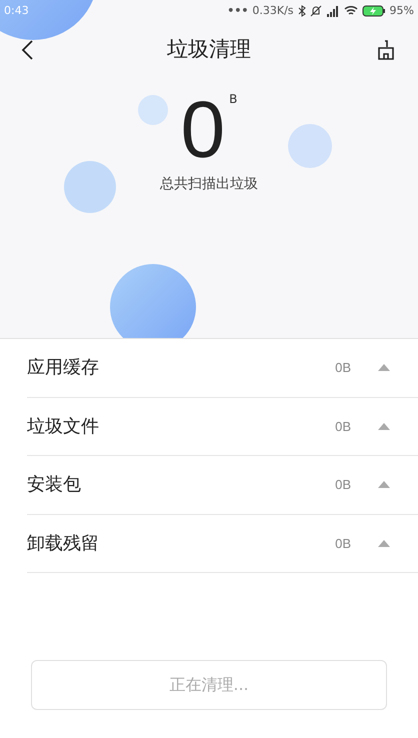 The width and height of the screenshot is (418, 738). What do you see at coordinates (374, 11) in the screenshot?
I see `battery-icon` at bounding box center [374, 11].